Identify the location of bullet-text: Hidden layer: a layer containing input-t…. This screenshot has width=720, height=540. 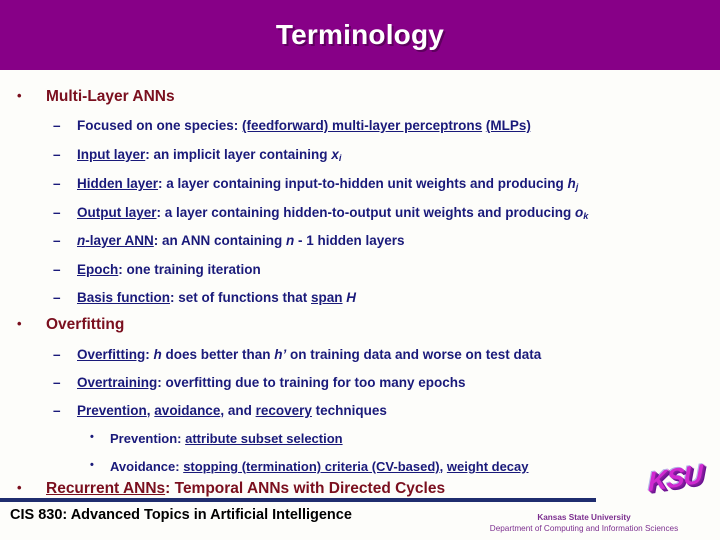
(328, 184).